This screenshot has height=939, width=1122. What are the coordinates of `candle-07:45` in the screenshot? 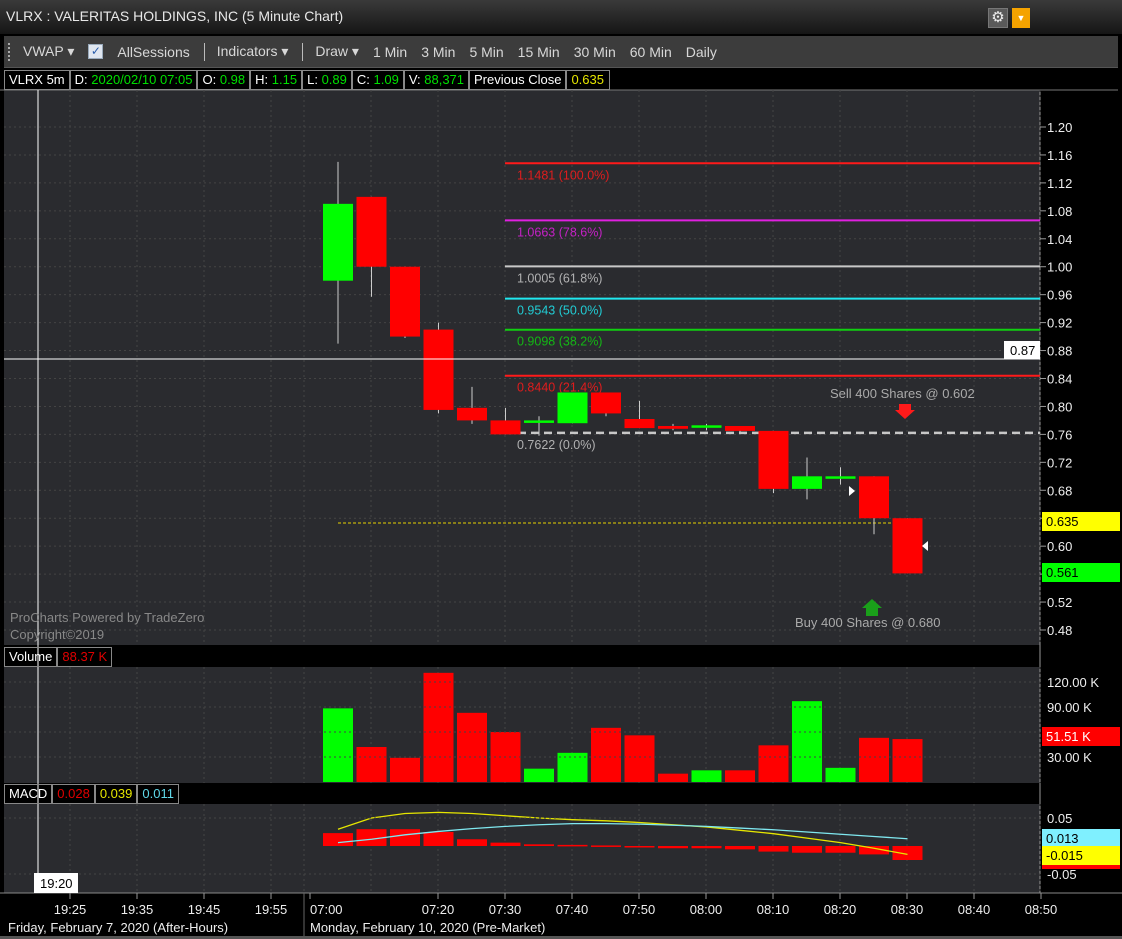 It's located at (606, 403).